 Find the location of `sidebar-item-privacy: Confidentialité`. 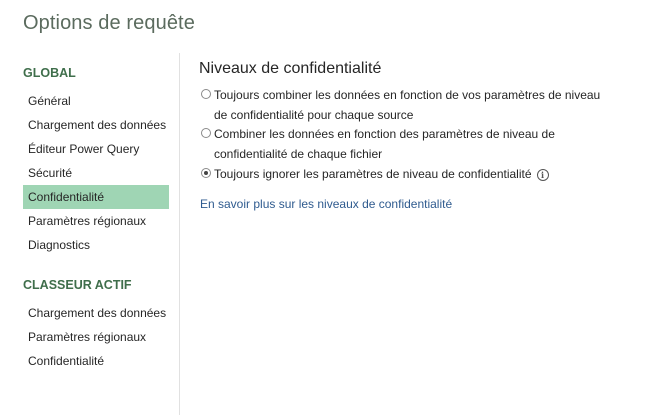

sidebar-item-privacy: Confidentialité is located at coordinates (96, 197).